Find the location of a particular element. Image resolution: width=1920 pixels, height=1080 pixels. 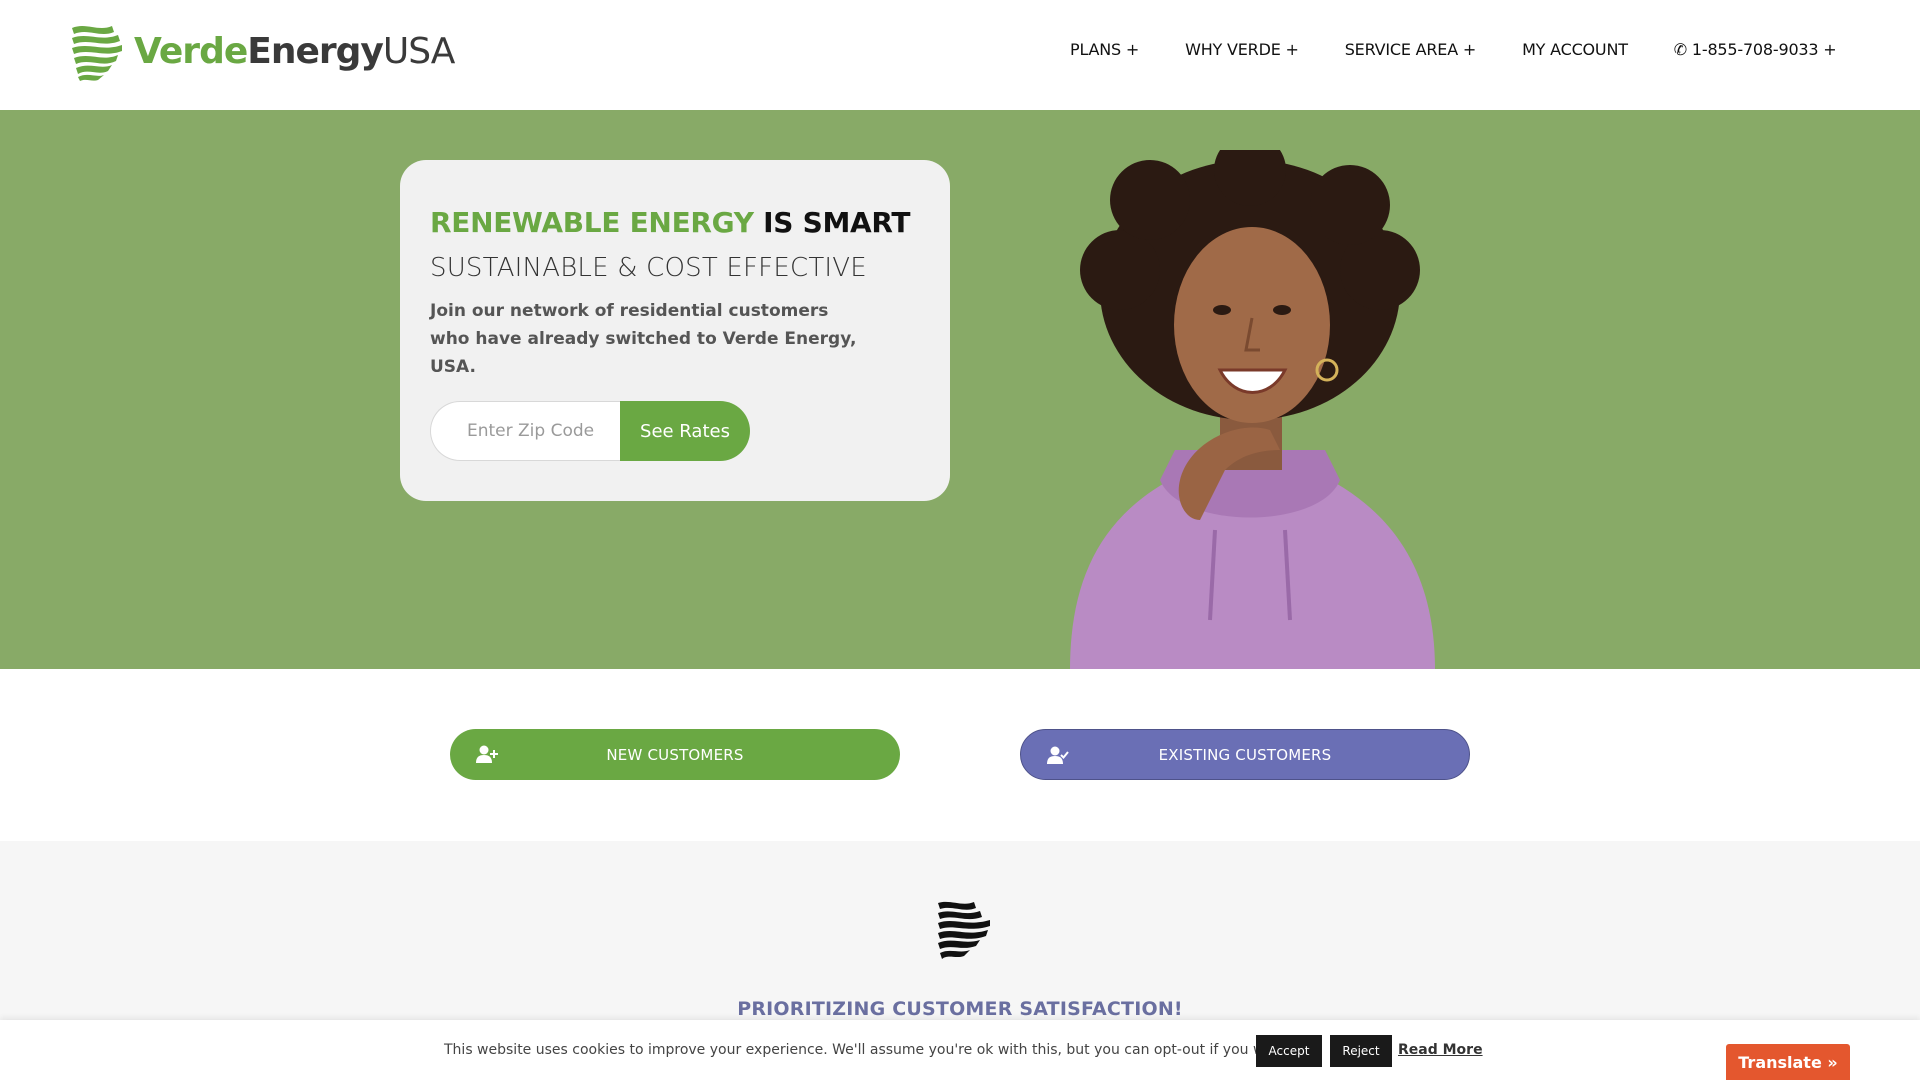

user-check-icon is located at coordinates (1058, 755).